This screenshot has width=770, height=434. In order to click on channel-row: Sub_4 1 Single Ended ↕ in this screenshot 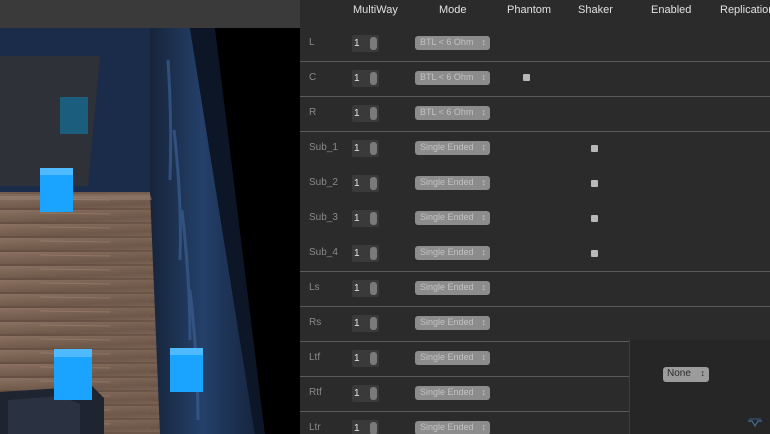, I will do `click(535, 254)`.